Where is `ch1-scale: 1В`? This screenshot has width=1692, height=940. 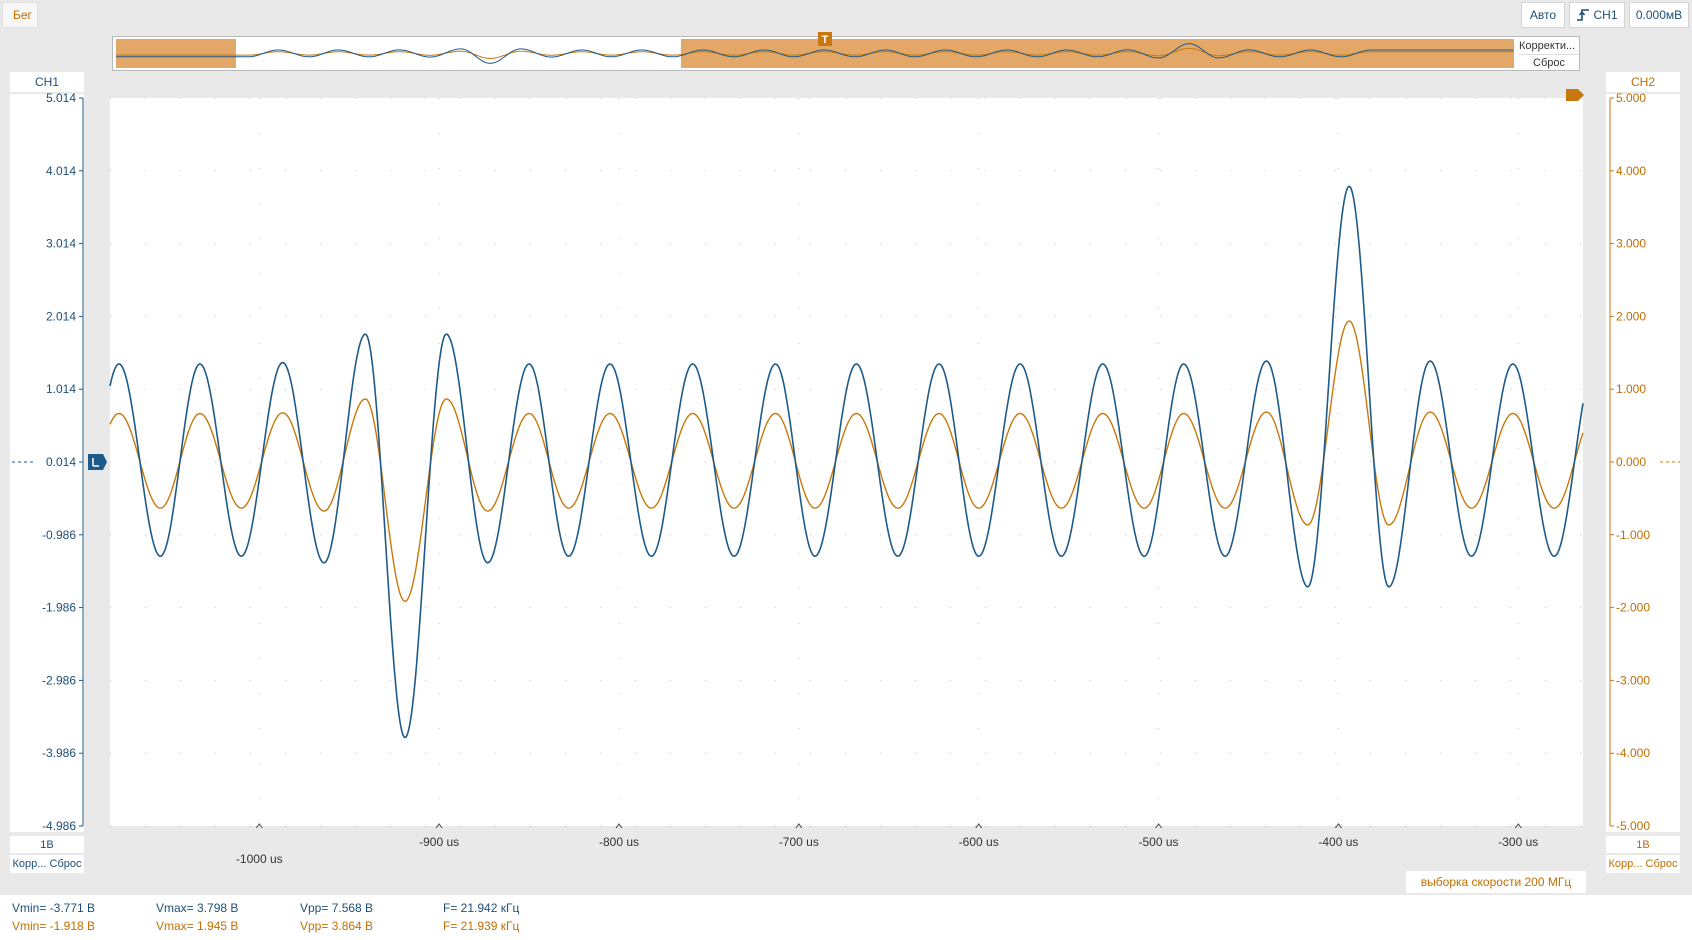 ch1-scale: 1В is located at coordinates (47, 844).